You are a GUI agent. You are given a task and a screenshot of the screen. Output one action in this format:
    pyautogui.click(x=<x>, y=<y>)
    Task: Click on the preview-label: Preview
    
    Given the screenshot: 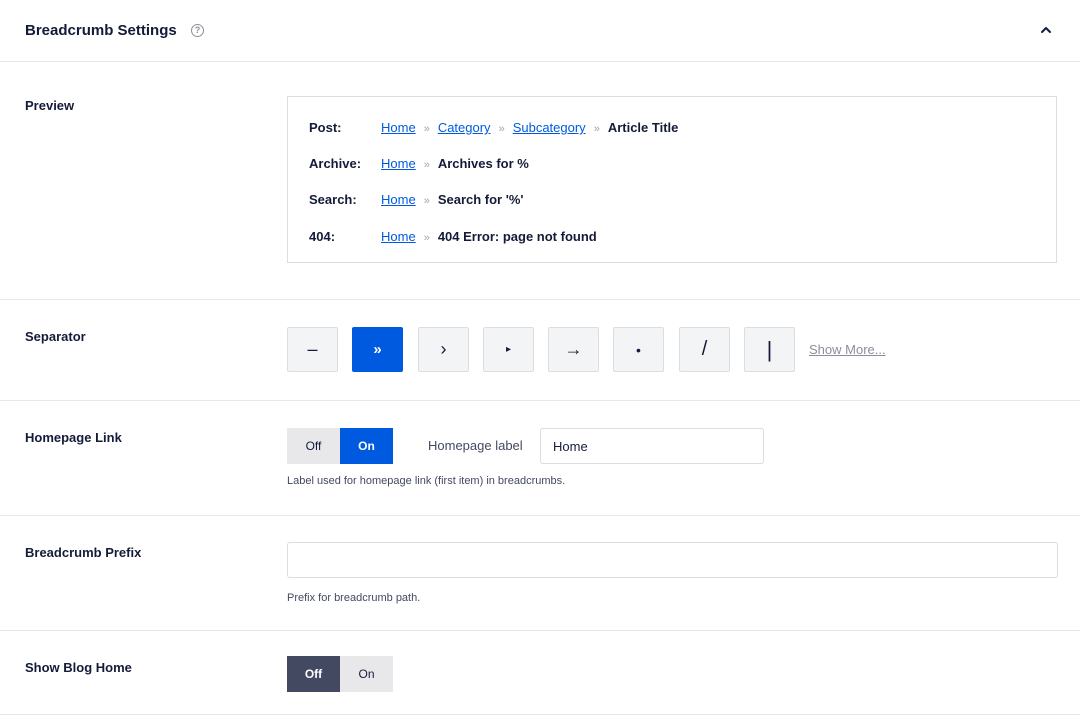 What is the action you would take?
    pyautogui.click(x=50, y=105)
    